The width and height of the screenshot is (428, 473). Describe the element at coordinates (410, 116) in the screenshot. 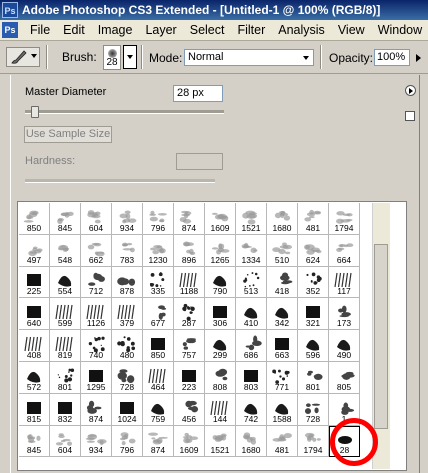

I see `new-preset-icon` at that location.